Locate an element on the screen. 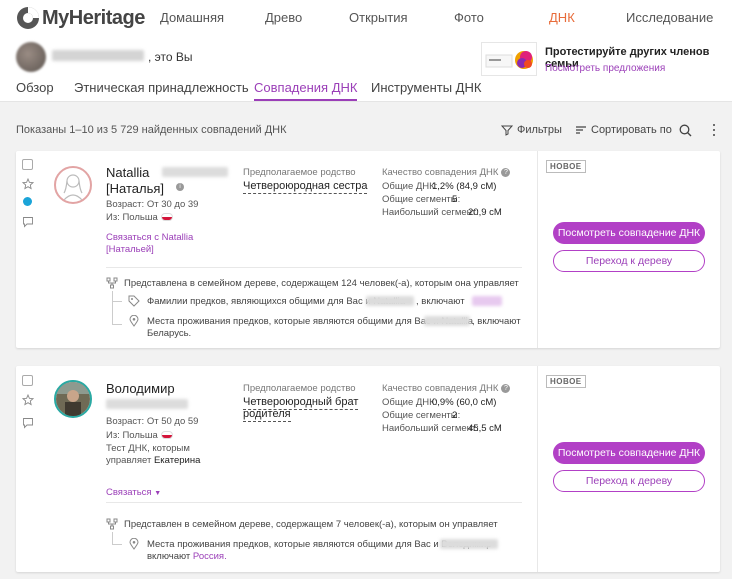 The height and width of the screenshot is (579, 732). info-icon: i is located at coordinates (180, 187).